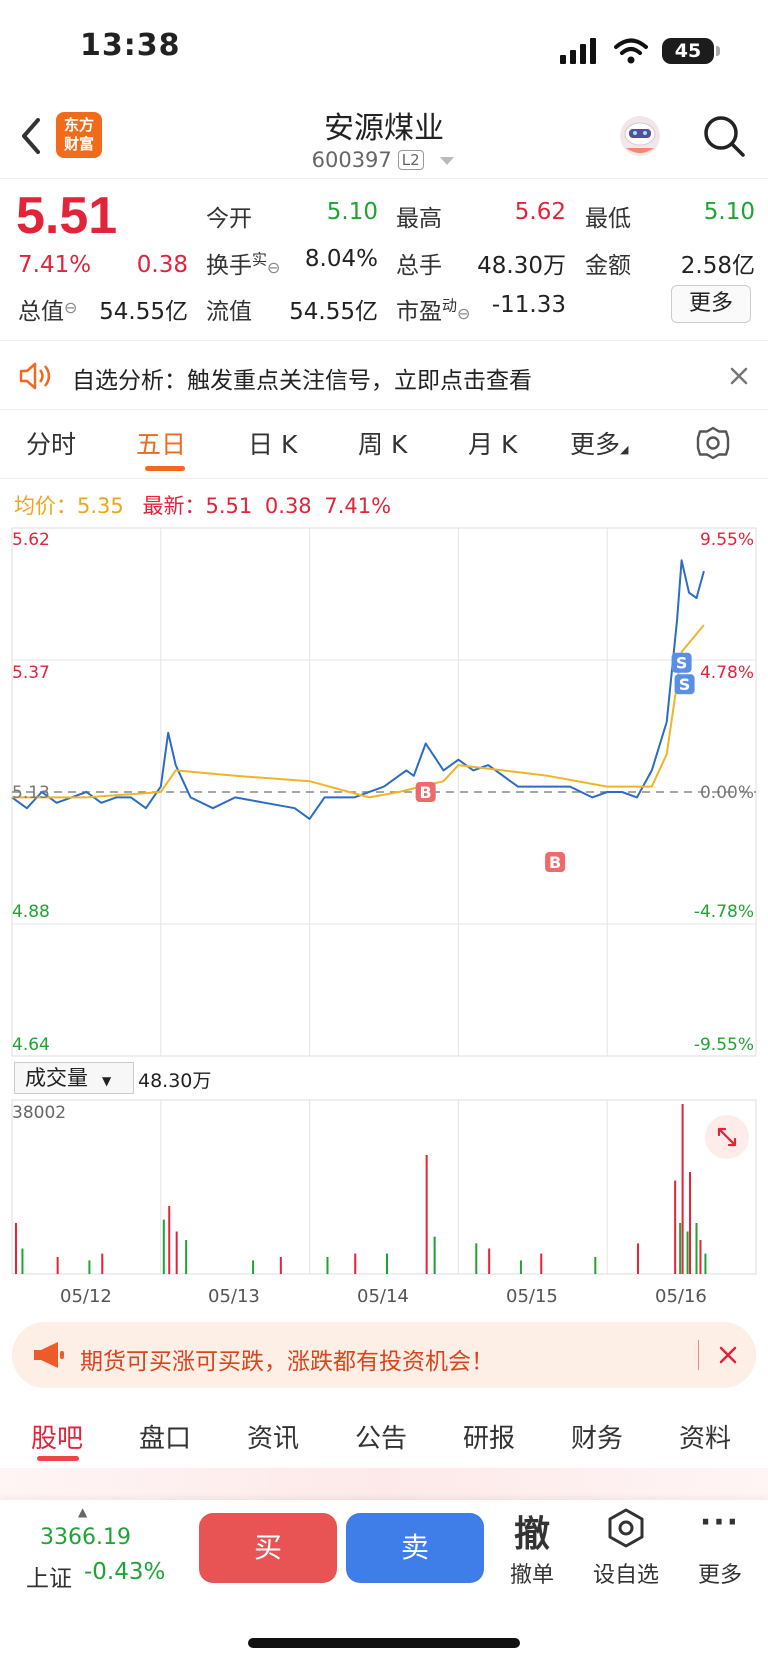 The width and height of the screenshot is (768, 1663). I want to click on average-price-line, so click(358, 711).